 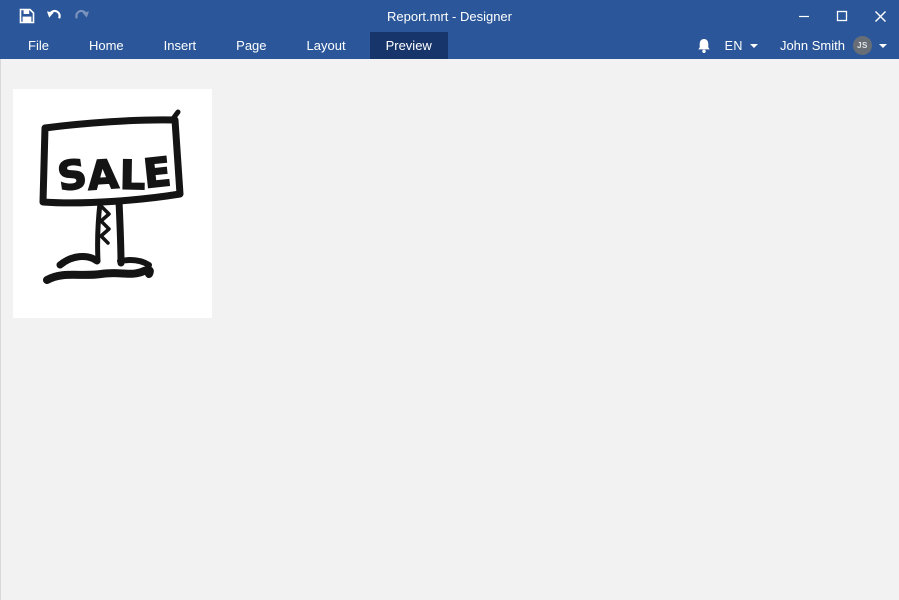 I want to click on floppy-disk-icon, so click(x=27, y=16).